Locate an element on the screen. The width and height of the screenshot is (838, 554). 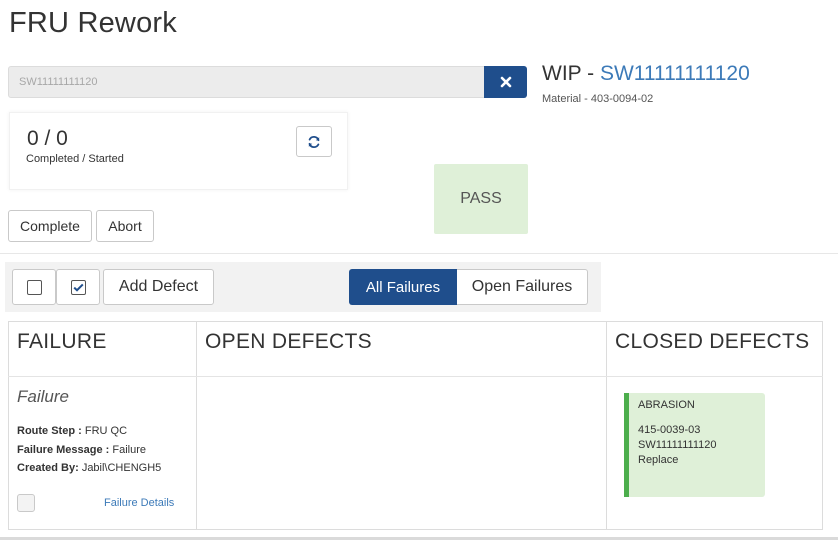
refresh-button is located at coordinates (314, 141).